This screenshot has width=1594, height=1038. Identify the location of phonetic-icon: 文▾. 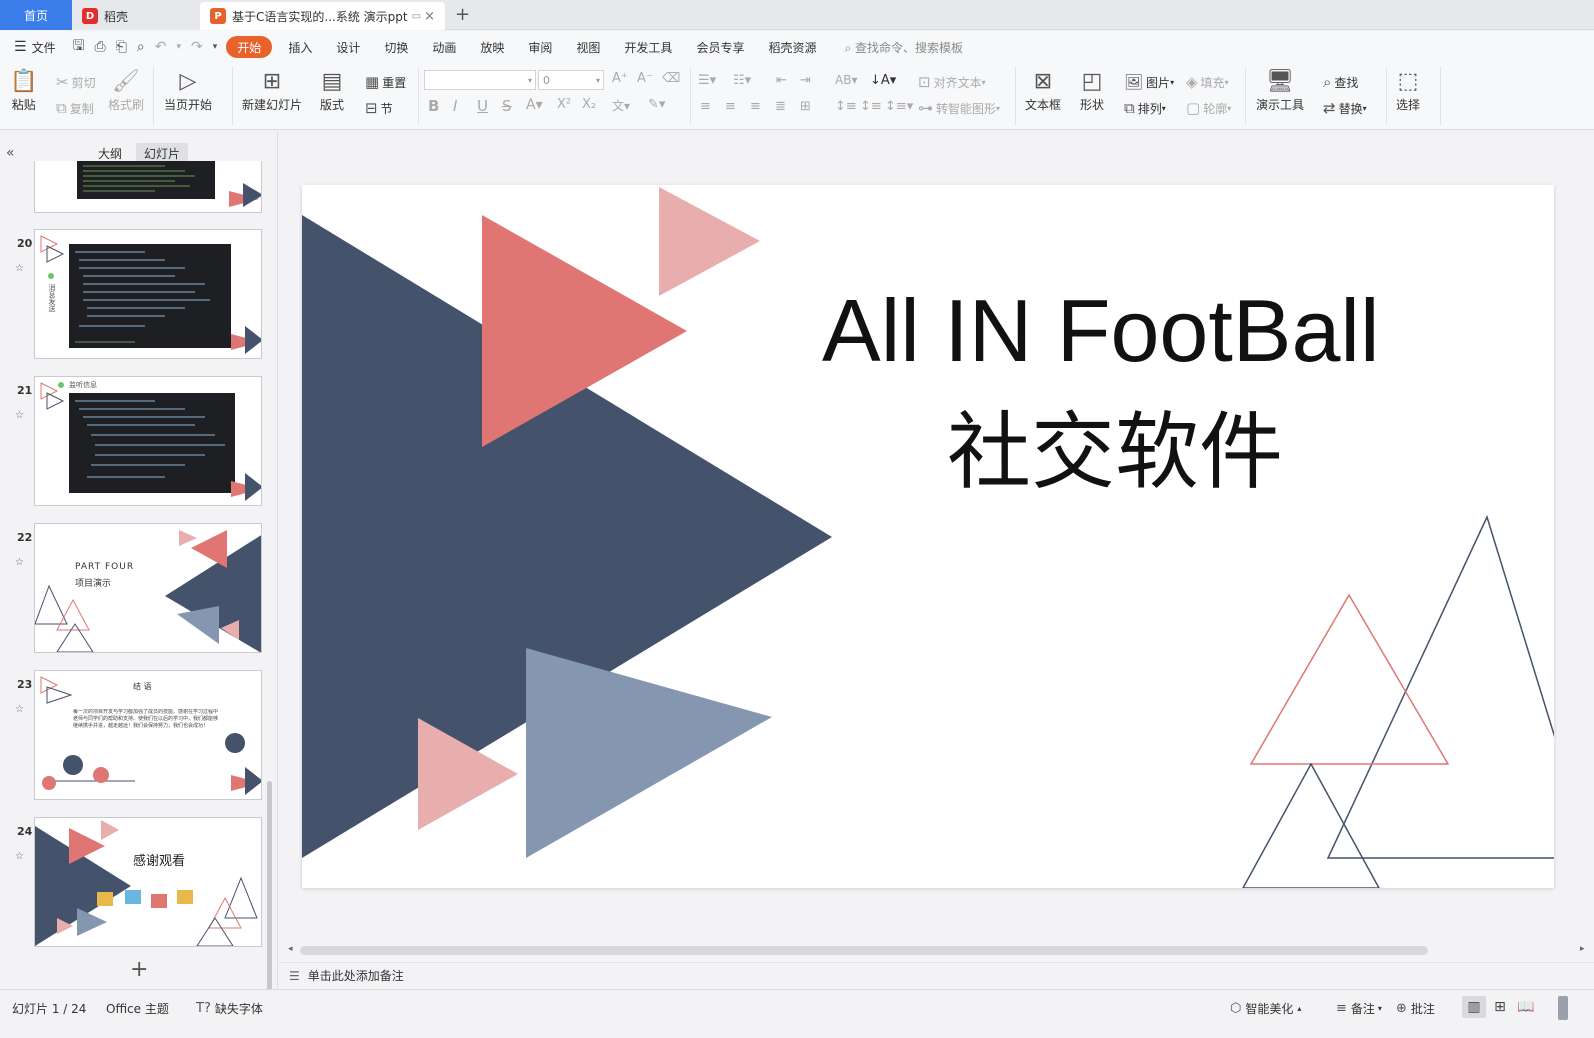
(621, 105).